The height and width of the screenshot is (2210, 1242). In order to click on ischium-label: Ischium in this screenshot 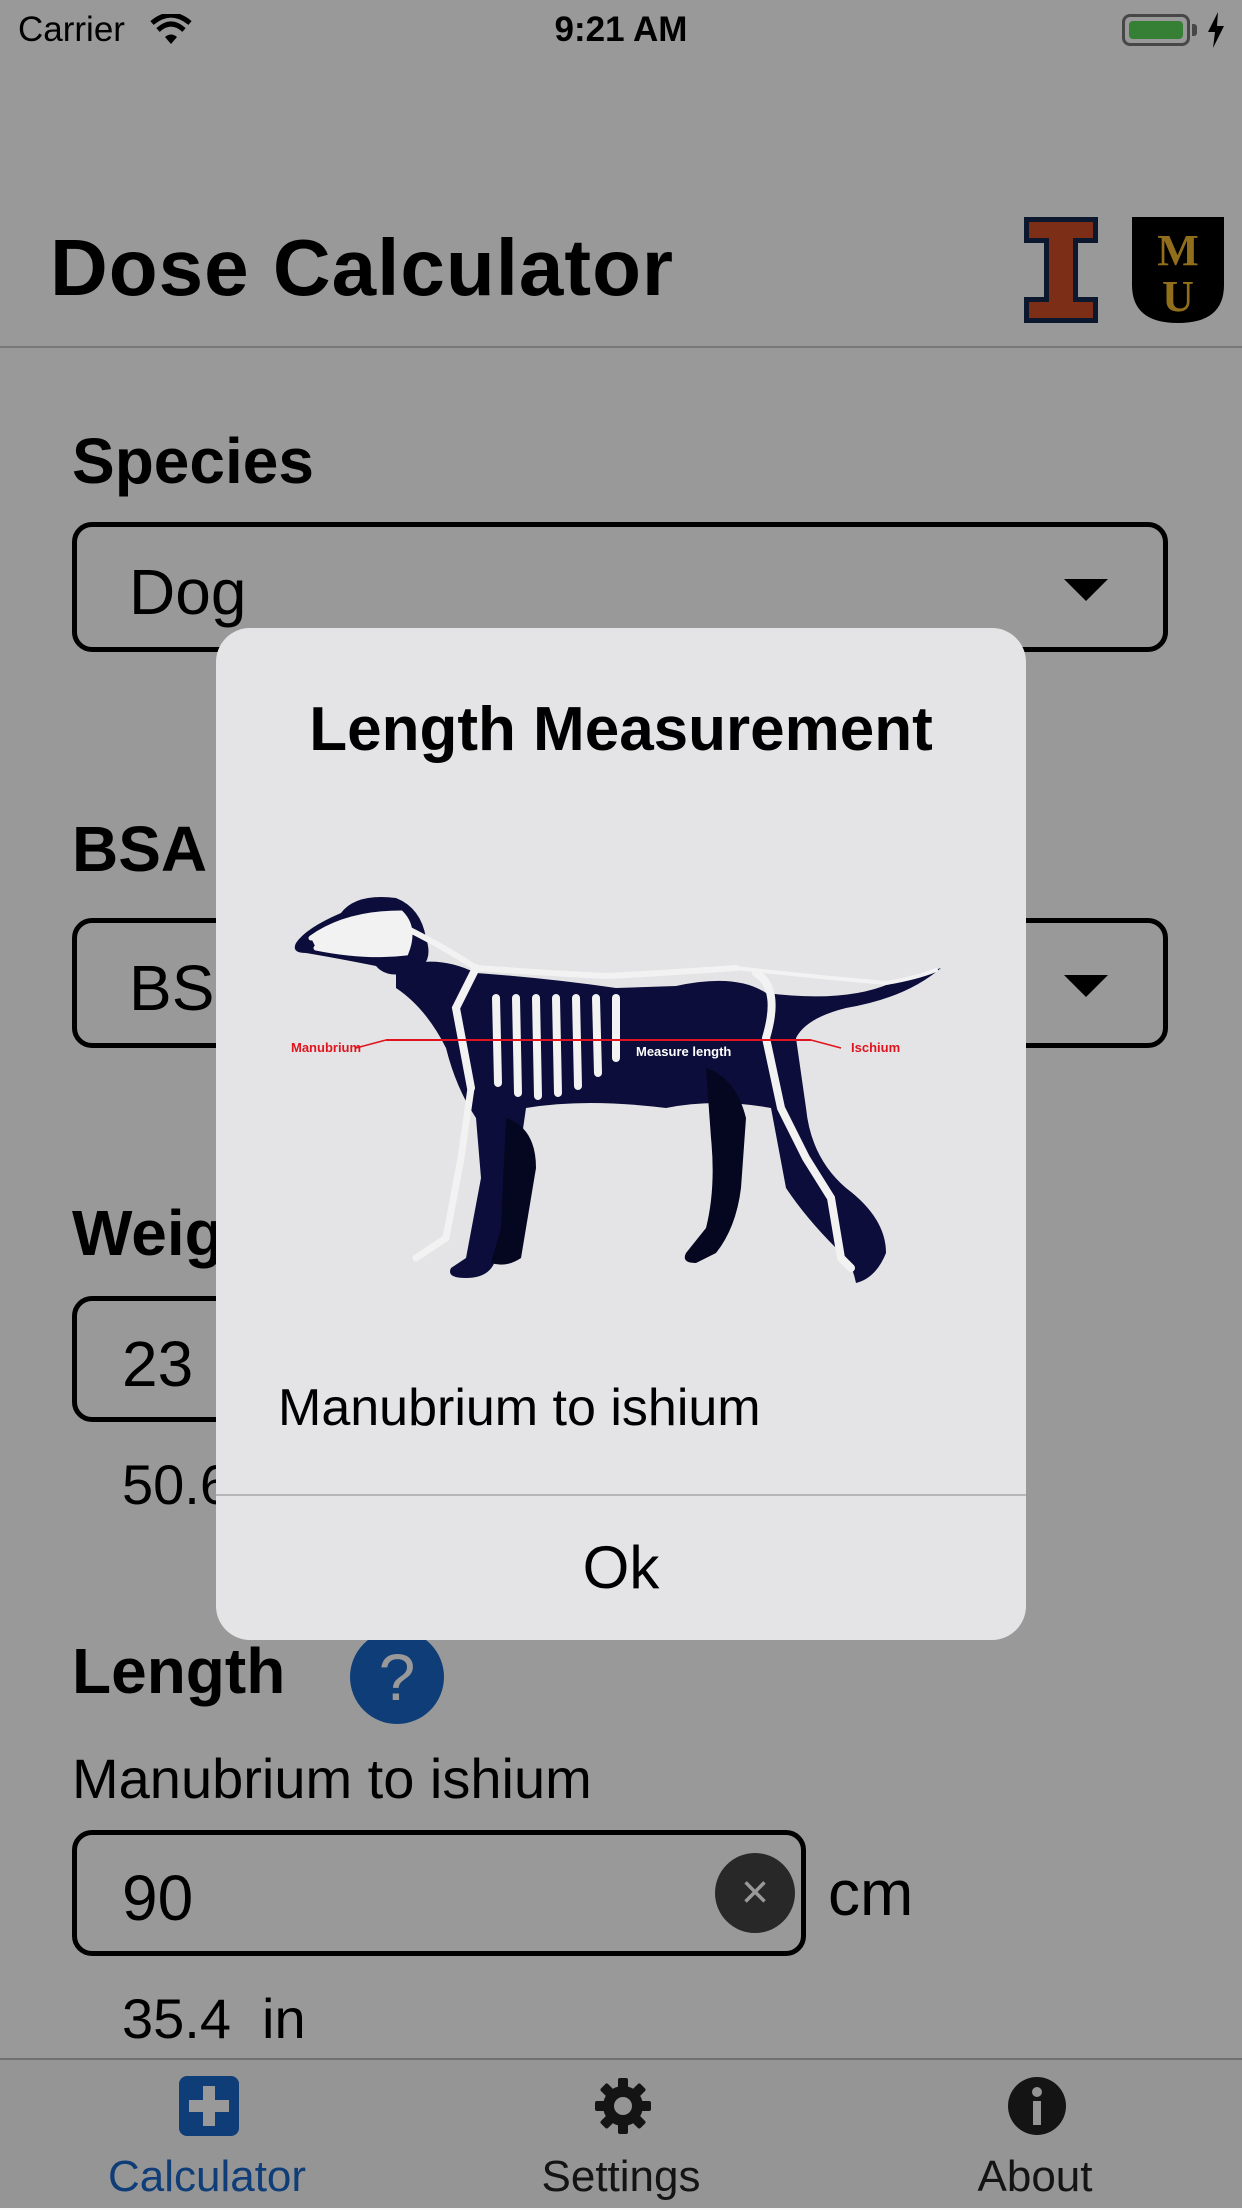, I will do `click(875, 1047)`.